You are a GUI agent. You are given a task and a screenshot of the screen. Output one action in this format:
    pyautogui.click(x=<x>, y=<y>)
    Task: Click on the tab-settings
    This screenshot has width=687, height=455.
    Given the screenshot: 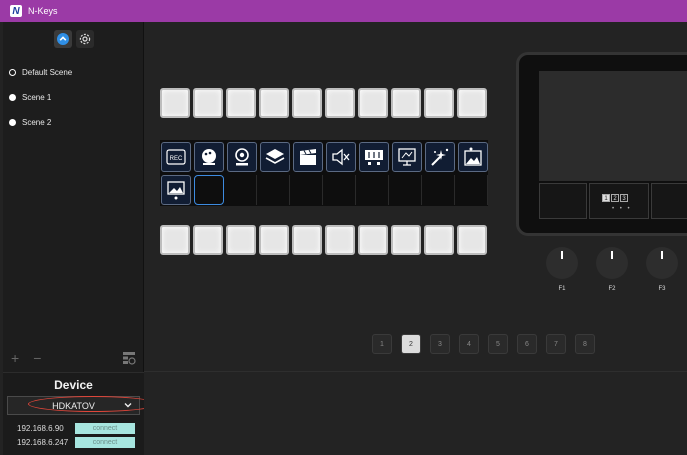 What is the action you would take?
    pyautogui.click(x=84, y=38)
    